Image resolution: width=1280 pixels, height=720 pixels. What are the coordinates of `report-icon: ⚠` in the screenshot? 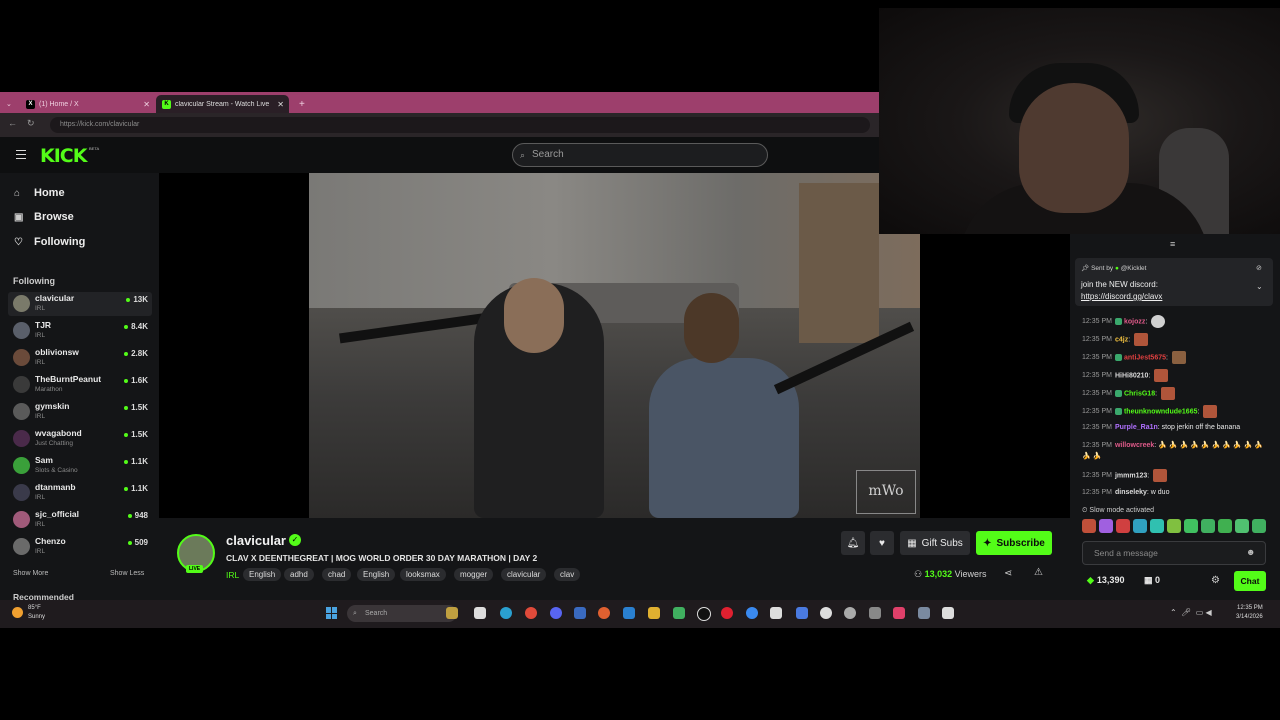 It's located at (1038, 572).